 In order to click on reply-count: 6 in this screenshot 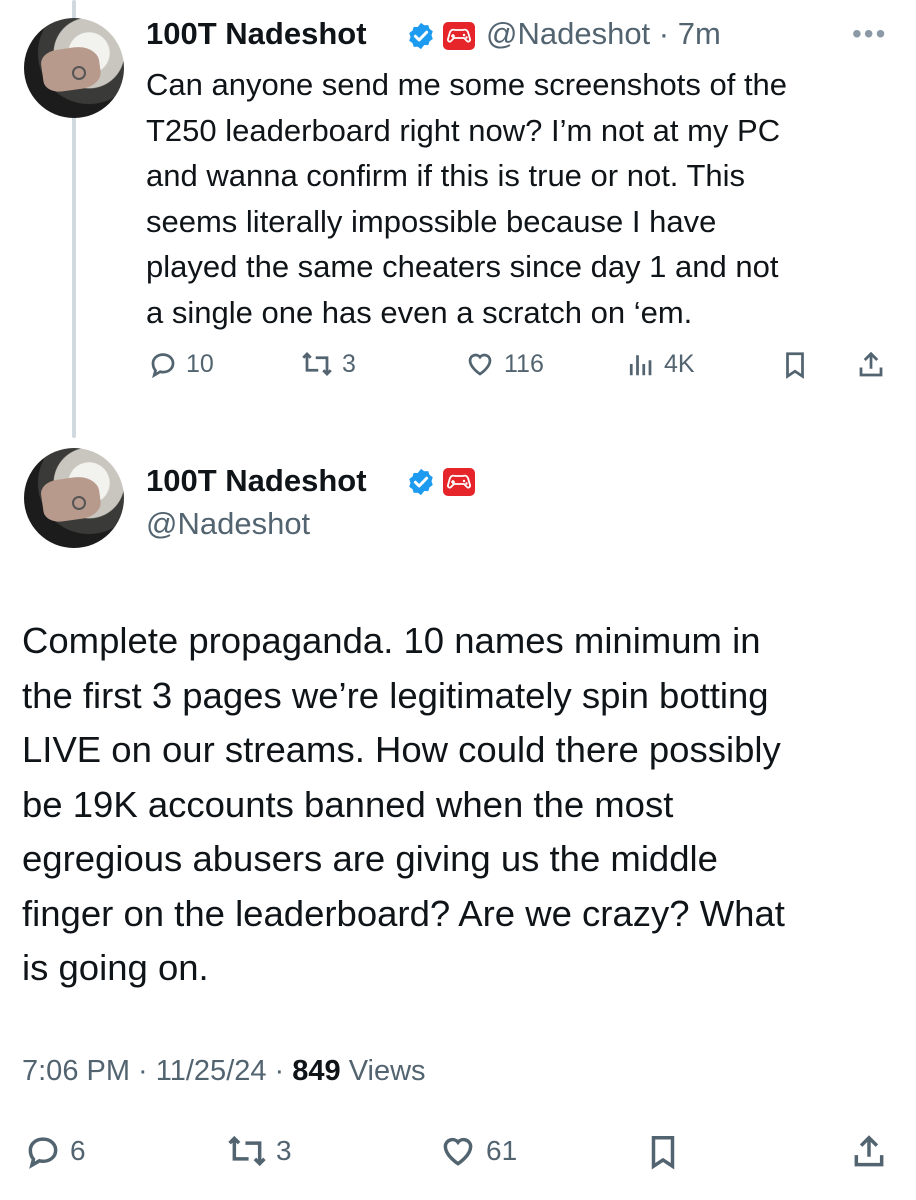, I will do `click(78, 1150)`.